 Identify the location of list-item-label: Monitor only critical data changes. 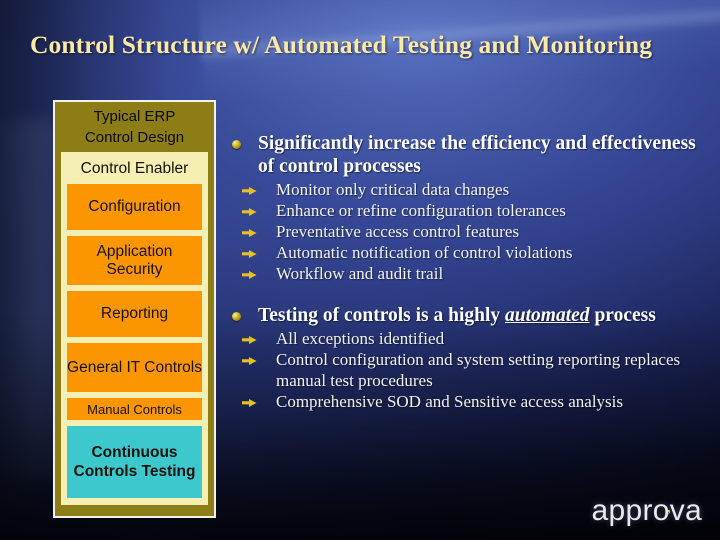
(393, 189).